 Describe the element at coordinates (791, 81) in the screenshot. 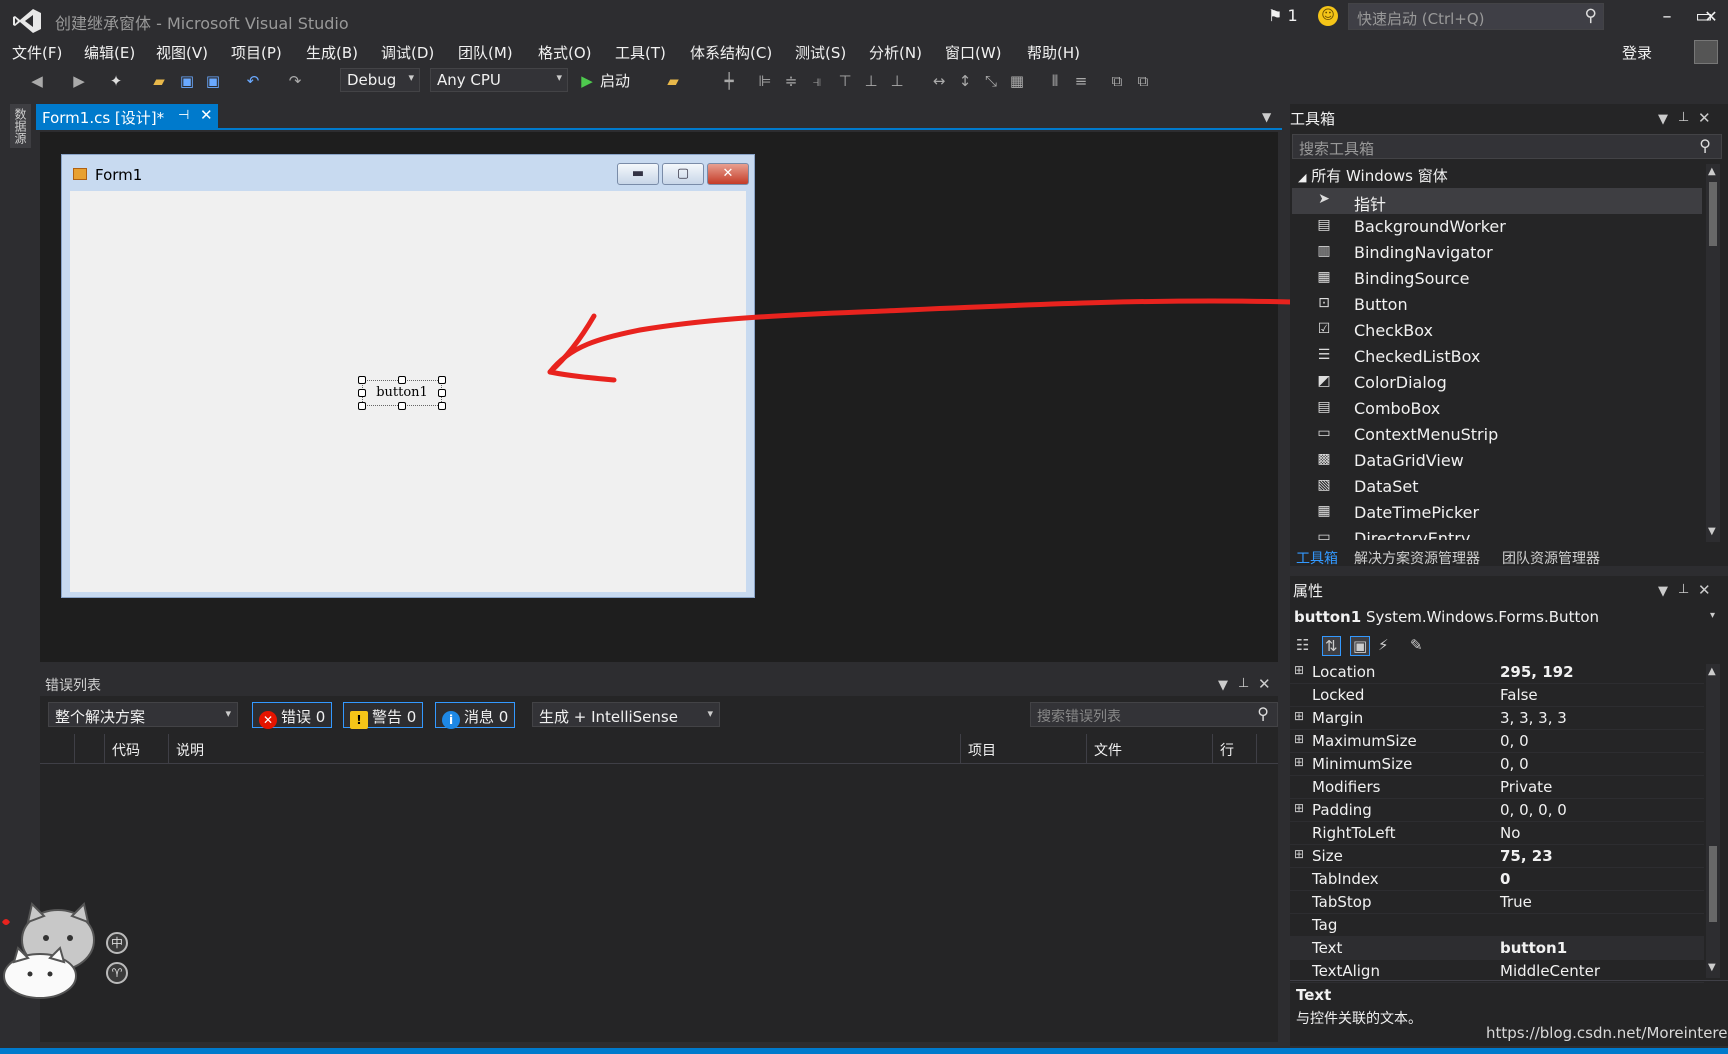

I see `align-centers-icon: ≑` at that location.